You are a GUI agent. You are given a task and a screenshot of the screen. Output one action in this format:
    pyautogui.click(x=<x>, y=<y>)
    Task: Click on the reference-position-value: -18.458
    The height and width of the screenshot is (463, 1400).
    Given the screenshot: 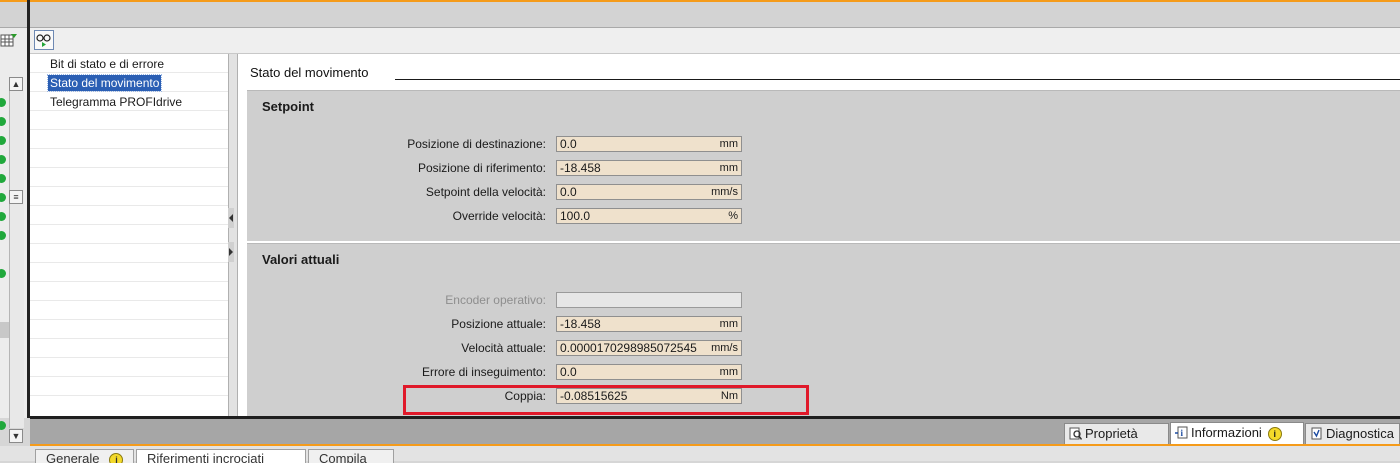 What is the action you would take?
    pyautogui.click(x=580, y=168)
    